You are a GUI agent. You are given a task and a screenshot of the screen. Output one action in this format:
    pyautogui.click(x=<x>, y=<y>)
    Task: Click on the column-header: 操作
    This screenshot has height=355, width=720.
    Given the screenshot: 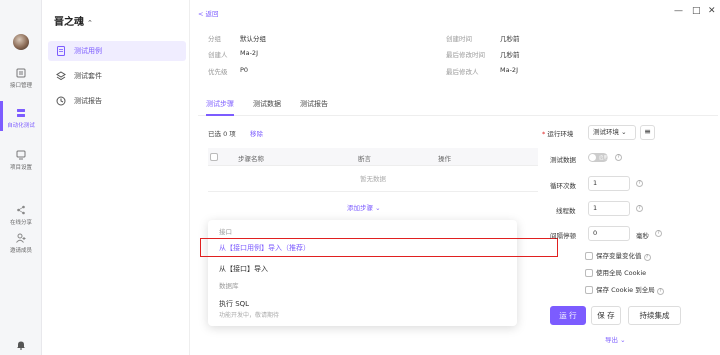 What is the action you would take?
    pyautogui.click(x=444, y=159)
    